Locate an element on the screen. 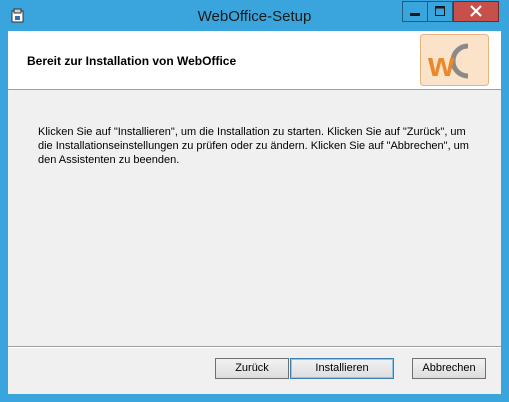 The width and height of the screenshot is (509, 402). minimize-icon is located at coordinates (415, 14).